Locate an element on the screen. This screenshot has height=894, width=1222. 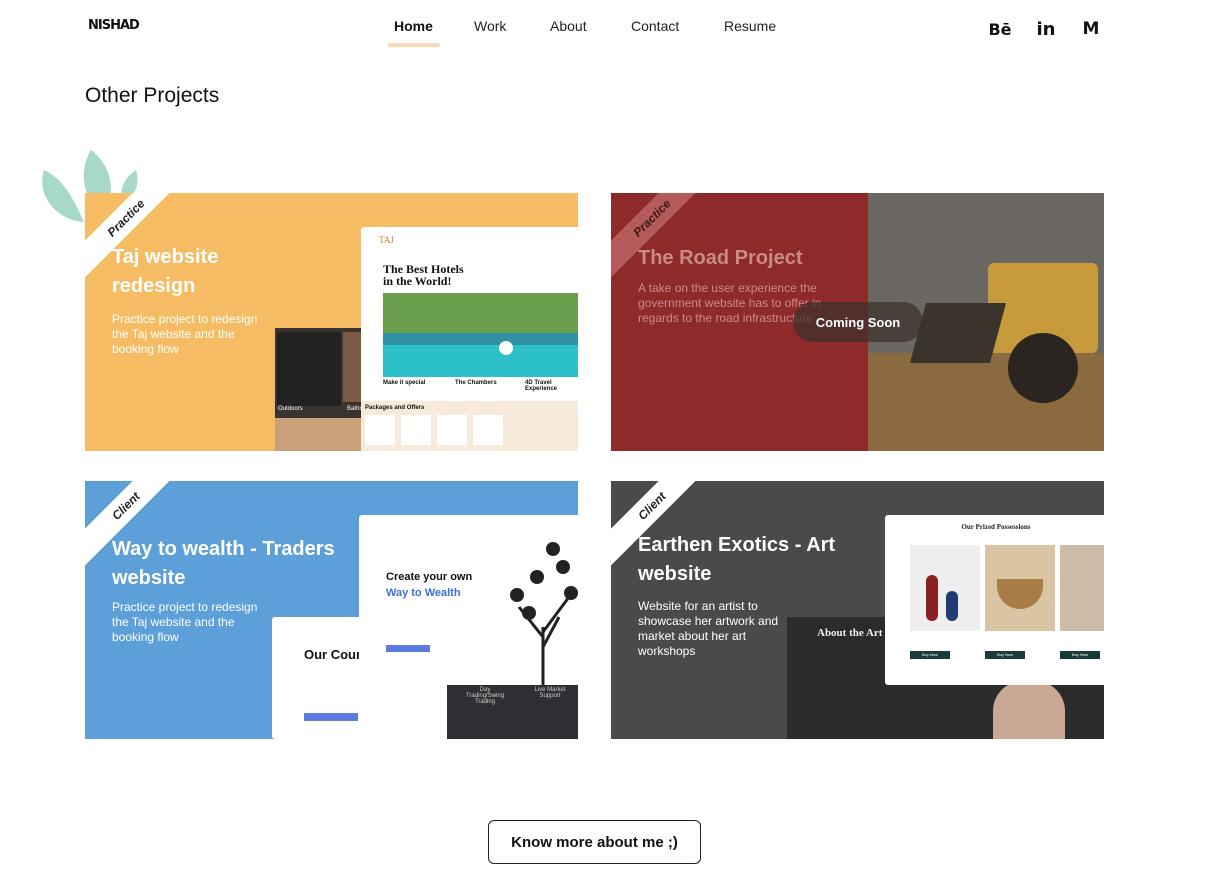
site-logo: NISHAD is located at coordinates (114, 25).